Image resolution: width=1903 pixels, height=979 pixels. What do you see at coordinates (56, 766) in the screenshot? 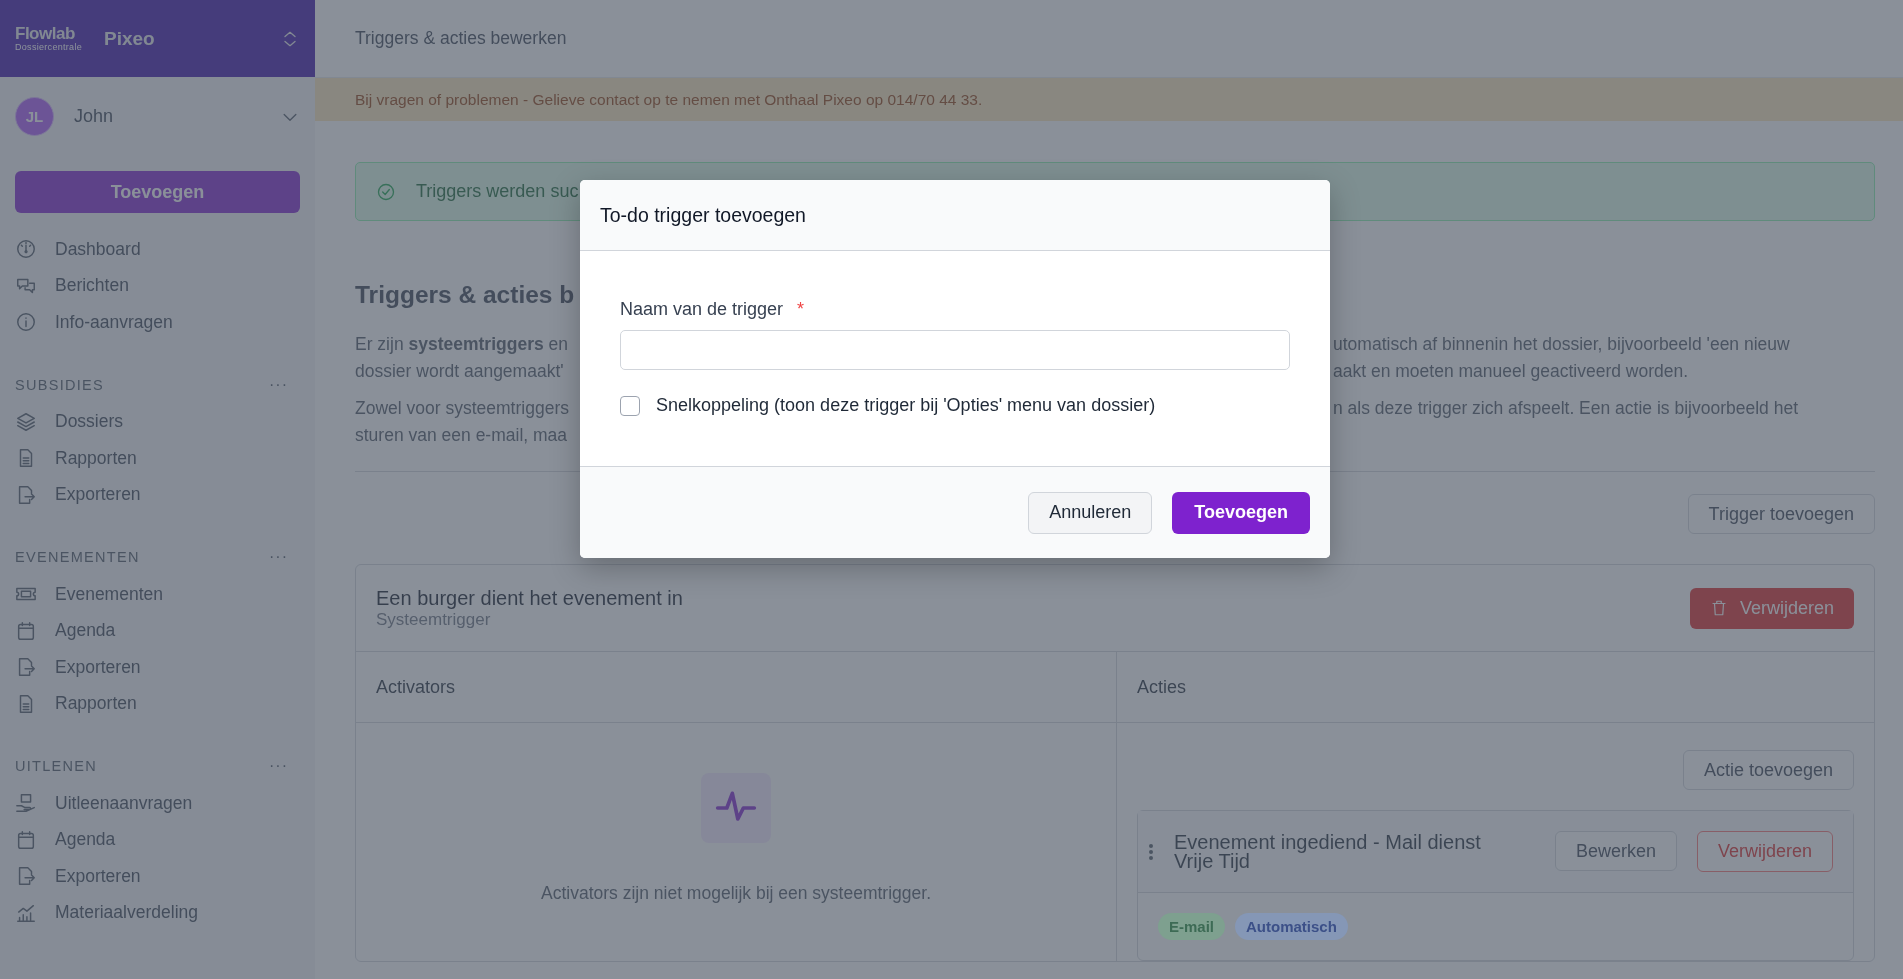
I see `section-title: UITLENEN` at bounding box center [56, 766].